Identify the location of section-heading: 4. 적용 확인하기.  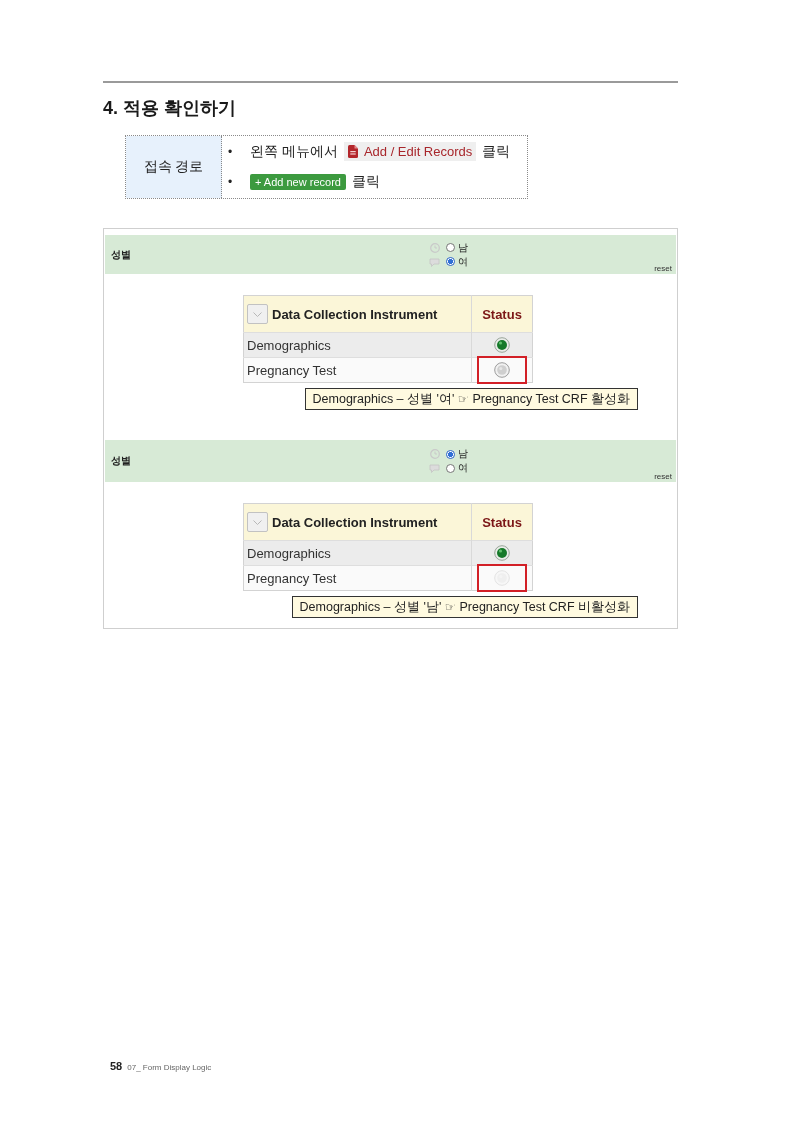
(169, 108).